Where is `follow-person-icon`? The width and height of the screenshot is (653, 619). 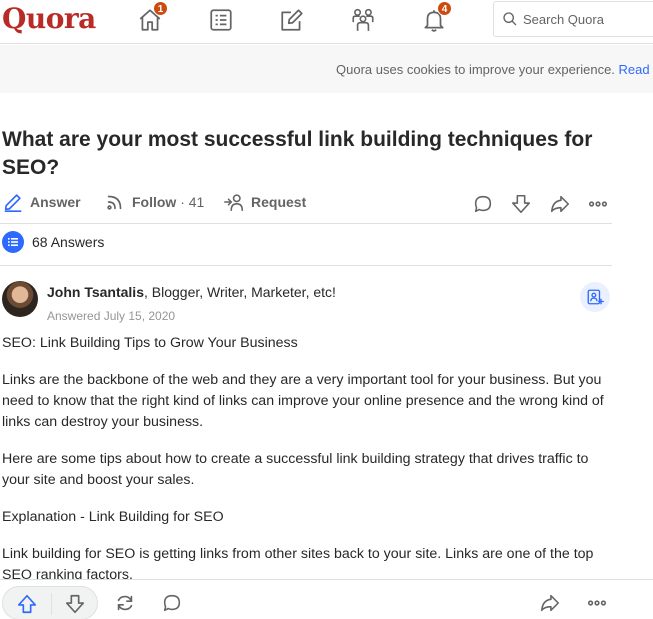 follow-person-icon is located at coordinates (595, 297).